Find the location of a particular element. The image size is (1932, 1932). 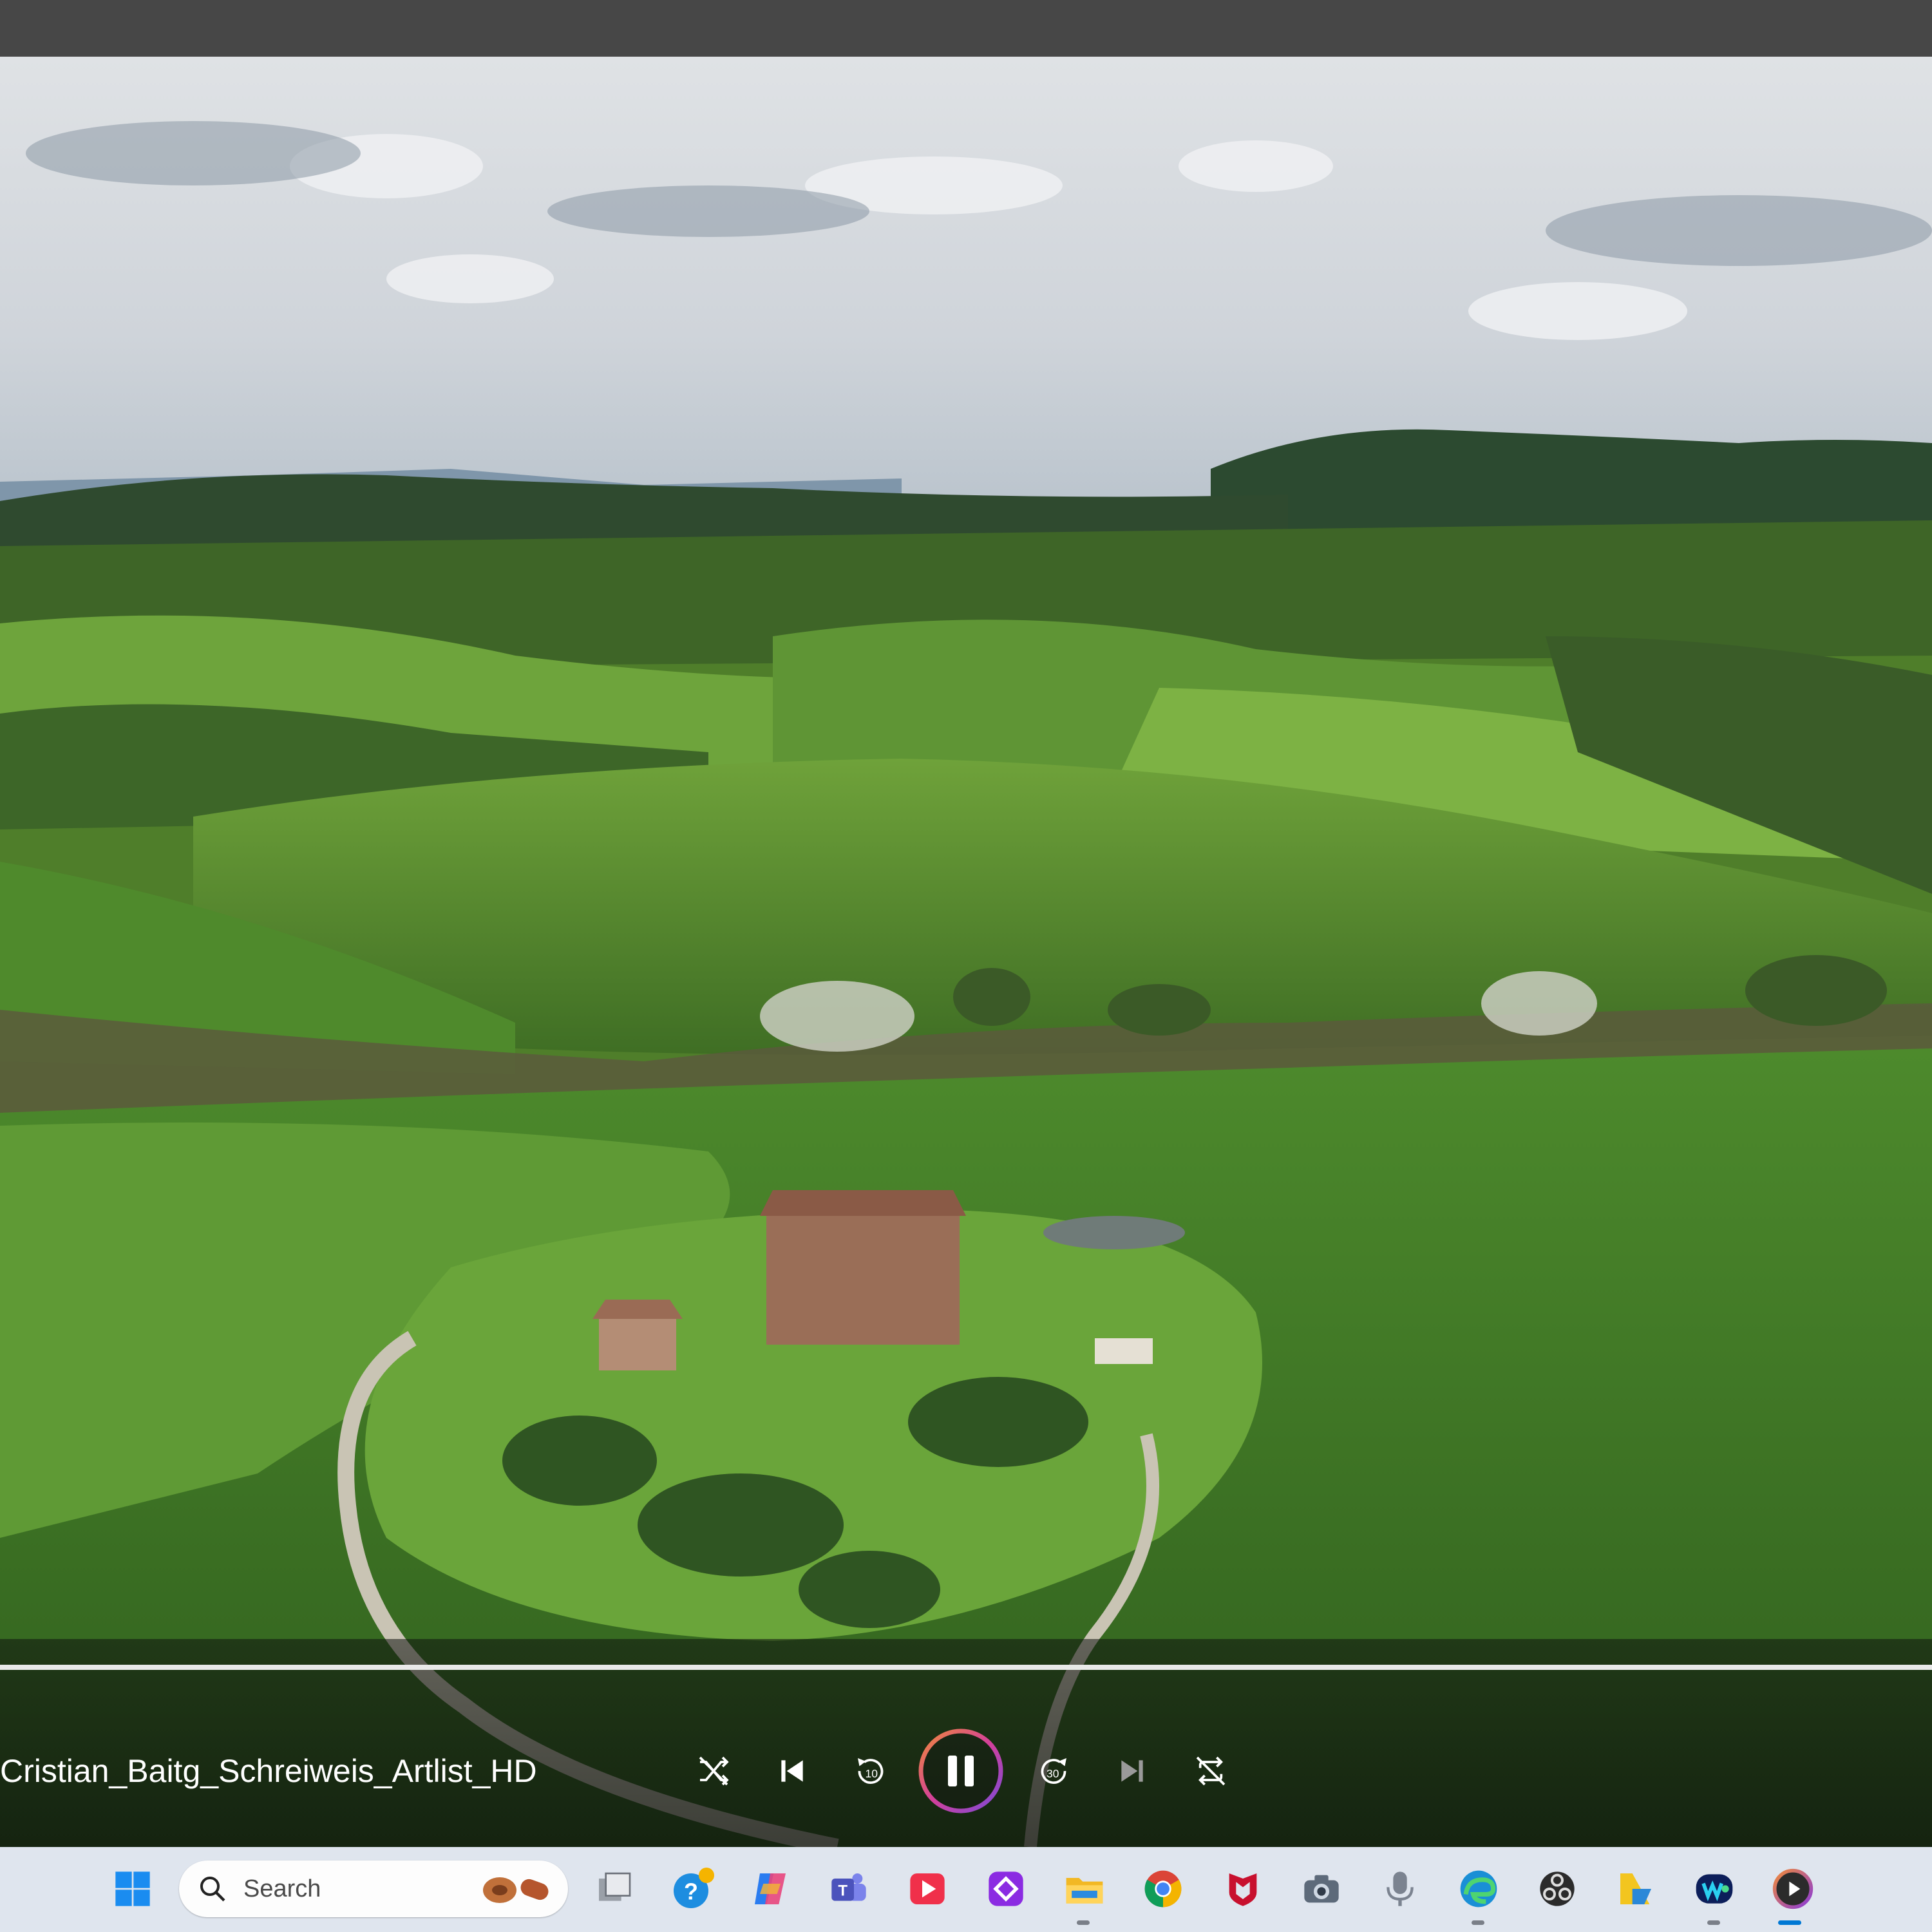

start-button is located at coordinates (132, 1889).